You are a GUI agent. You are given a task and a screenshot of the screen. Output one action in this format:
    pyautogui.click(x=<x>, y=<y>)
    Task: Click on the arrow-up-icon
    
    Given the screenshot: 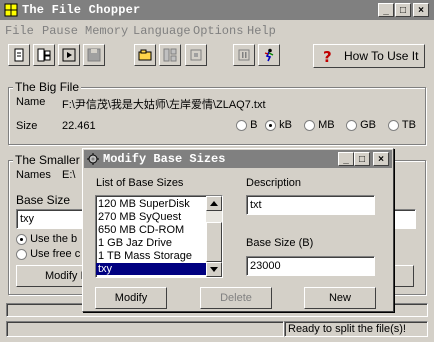 What is the action you would take?
    pyautogui.click(x=214, y=203)
    